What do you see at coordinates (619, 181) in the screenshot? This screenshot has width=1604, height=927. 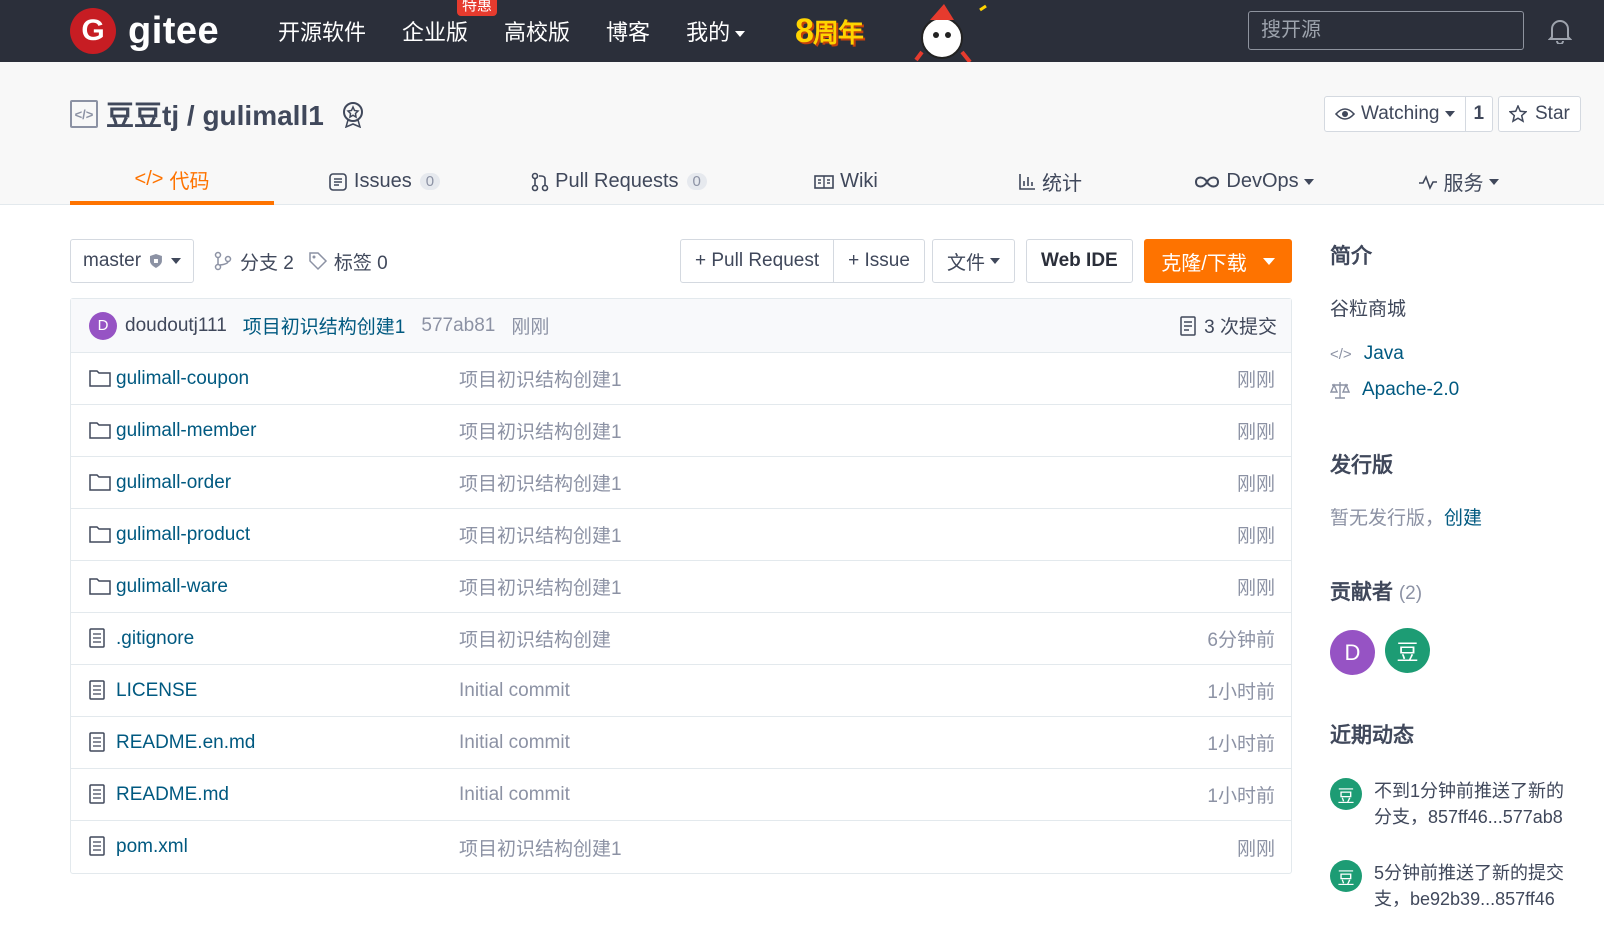 I see `tab-pull-requests: Pull Requests 0` at bounding box center [619, 181].